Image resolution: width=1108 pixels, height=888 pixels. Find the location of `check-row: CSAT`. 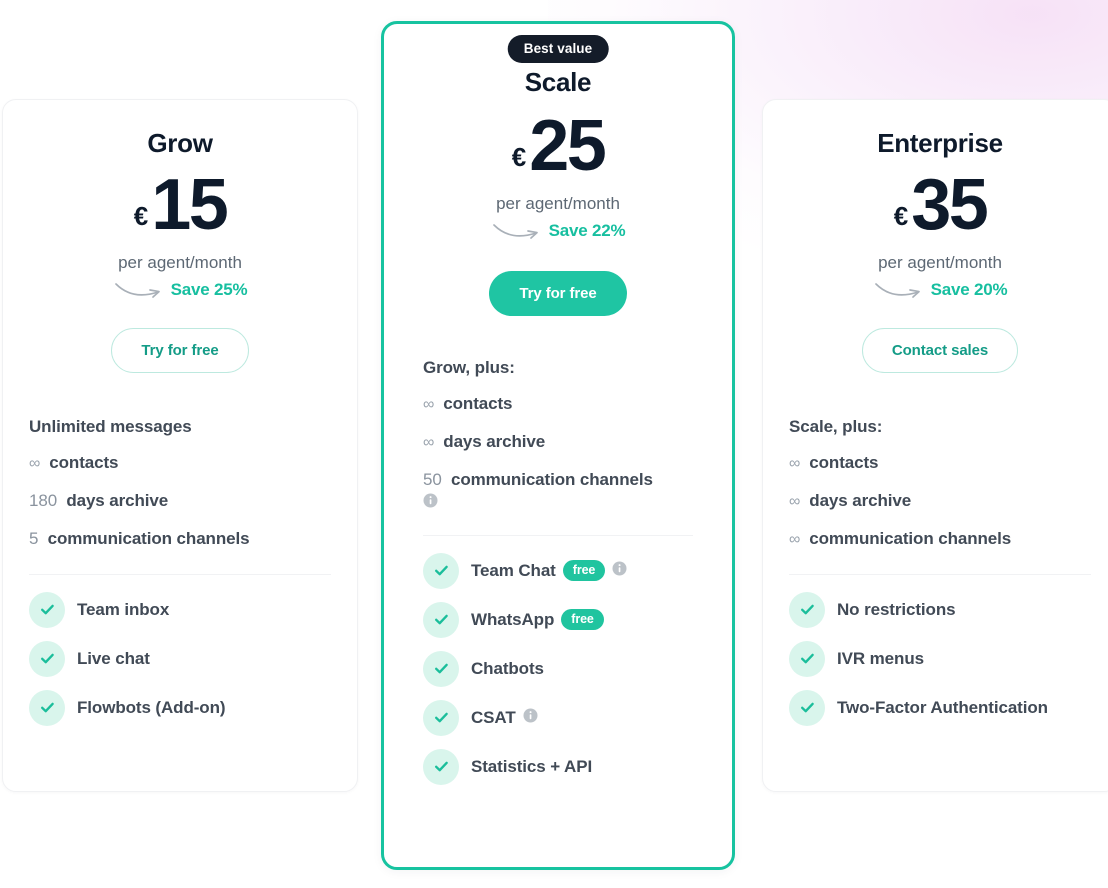

check-row: CSAT is located at coordinates (504, 718).